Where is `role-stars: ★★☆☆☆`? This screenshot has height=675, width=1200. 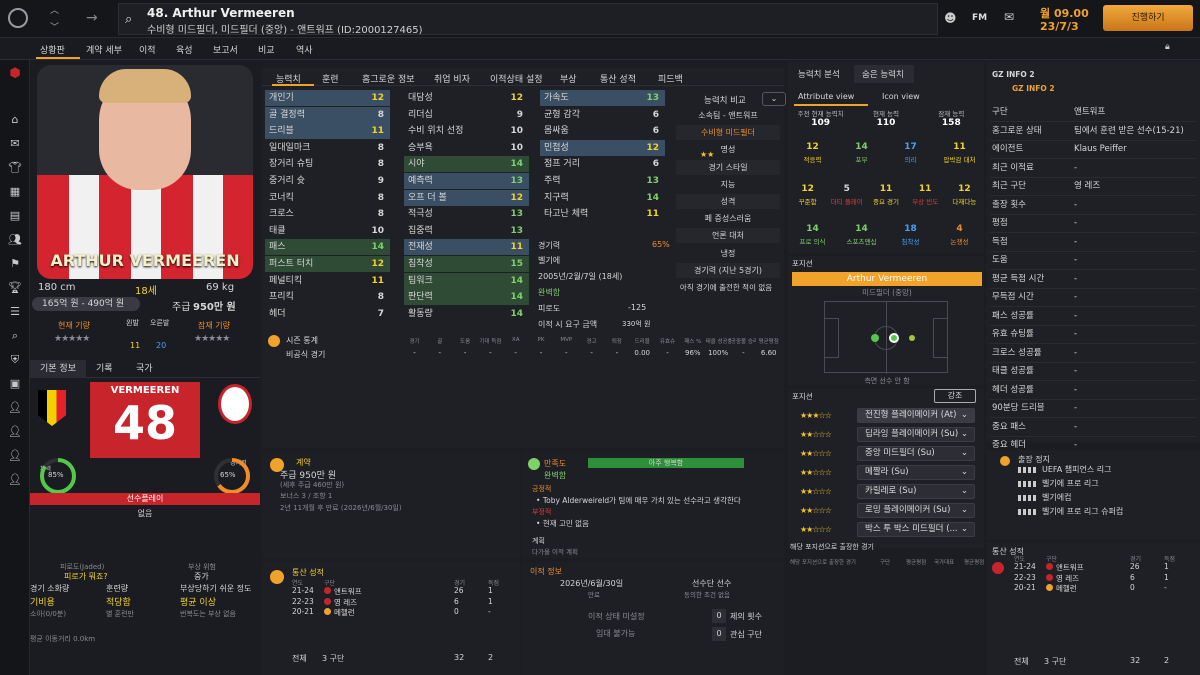 role-stars: ★★☆☆☆ is located at coordinates (816, 434).